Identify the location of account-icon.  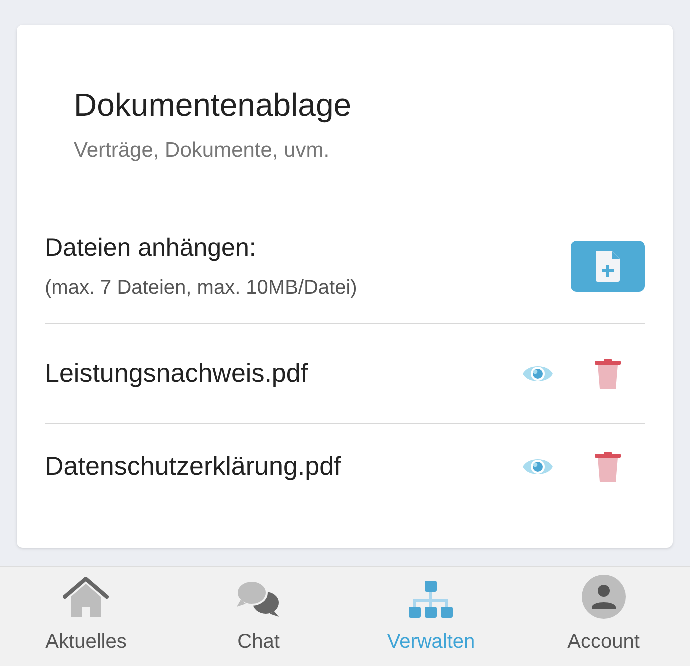
(604, 597).